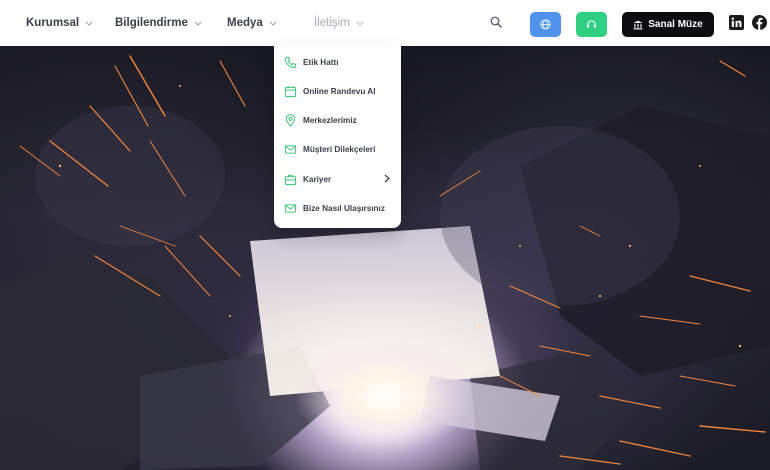  What do you see at coordinates (344, 208) in the screenshot?
I see `dropdown-item-label: Bize Nasıl Ulaşırsınız` at bounding box center [344, 208].